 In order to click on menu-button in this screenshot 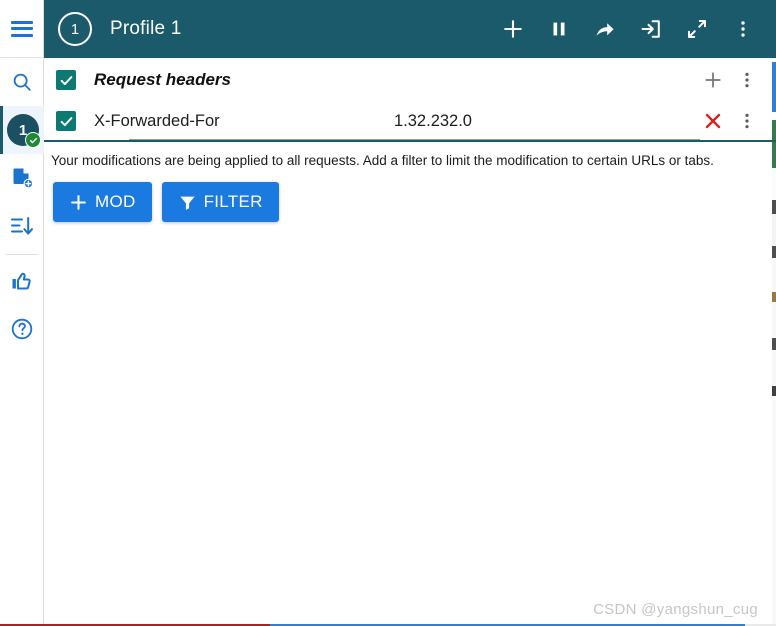, I will do `click(21, 29)`.